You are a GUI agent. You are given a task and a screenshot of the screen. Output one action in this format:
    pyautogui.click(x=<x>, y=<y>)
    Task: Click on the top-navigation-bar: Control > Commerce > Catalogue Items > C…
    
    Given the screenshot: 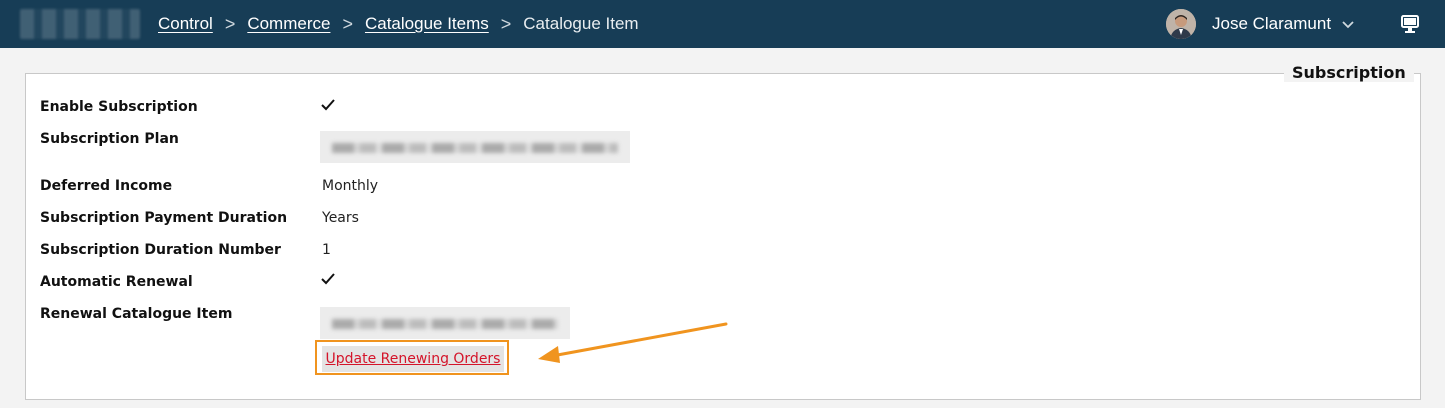 What is the action you would take?
    pyautogui.click(x=722, y=24)
    